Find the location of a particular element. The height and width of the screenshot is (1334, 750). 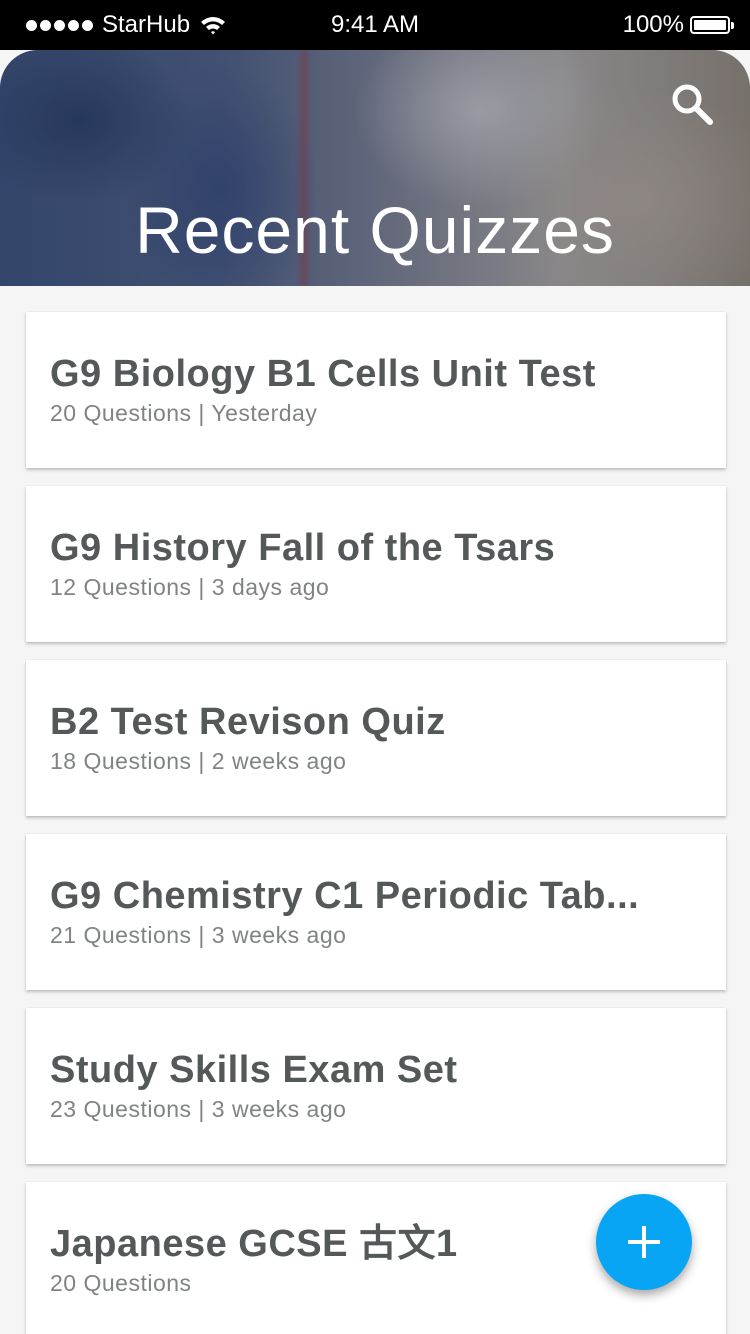

quiz-meta: 23 Questions | 3 weeks ago is located at coordinates (198, 1109).